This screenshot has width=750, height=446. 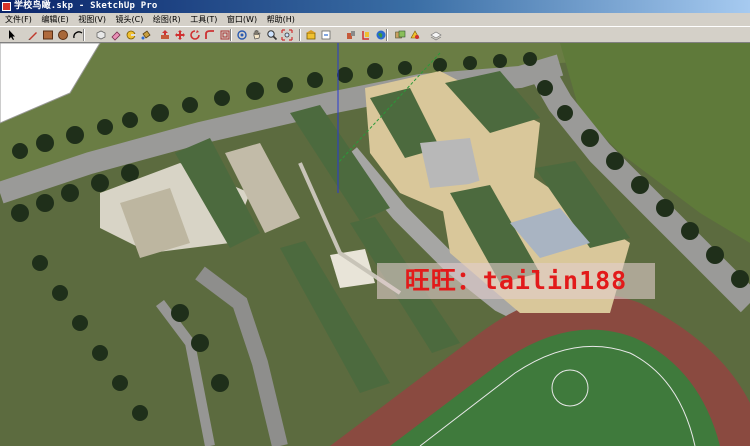 I want to click on main-toolbar, so click(x=375, y=34).